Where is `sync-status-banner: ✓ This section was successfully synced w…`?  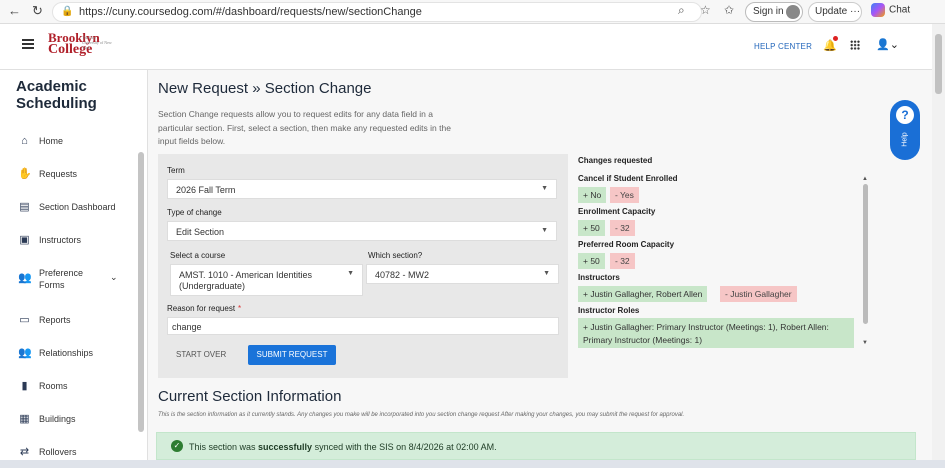
sync-status-banner: ✓ This section was successfully synced w… is located at coordinates (536, 446).